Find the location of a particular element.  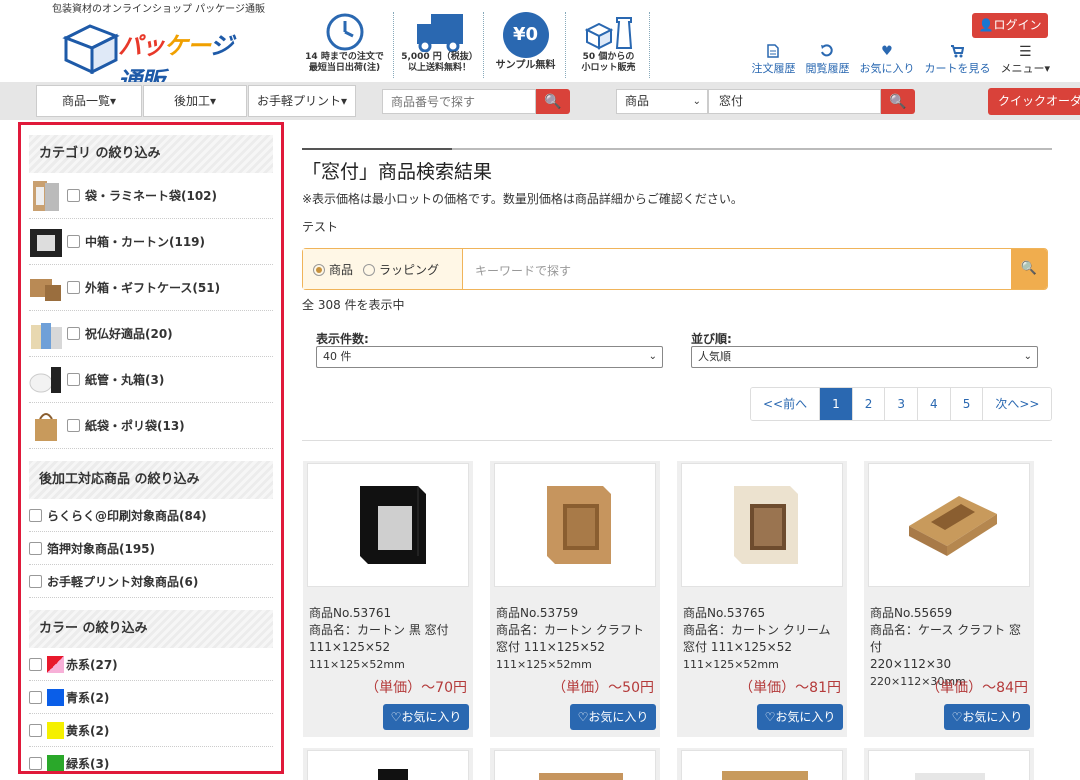

pager-page-3: 3 is located at coordinates (902, 404).